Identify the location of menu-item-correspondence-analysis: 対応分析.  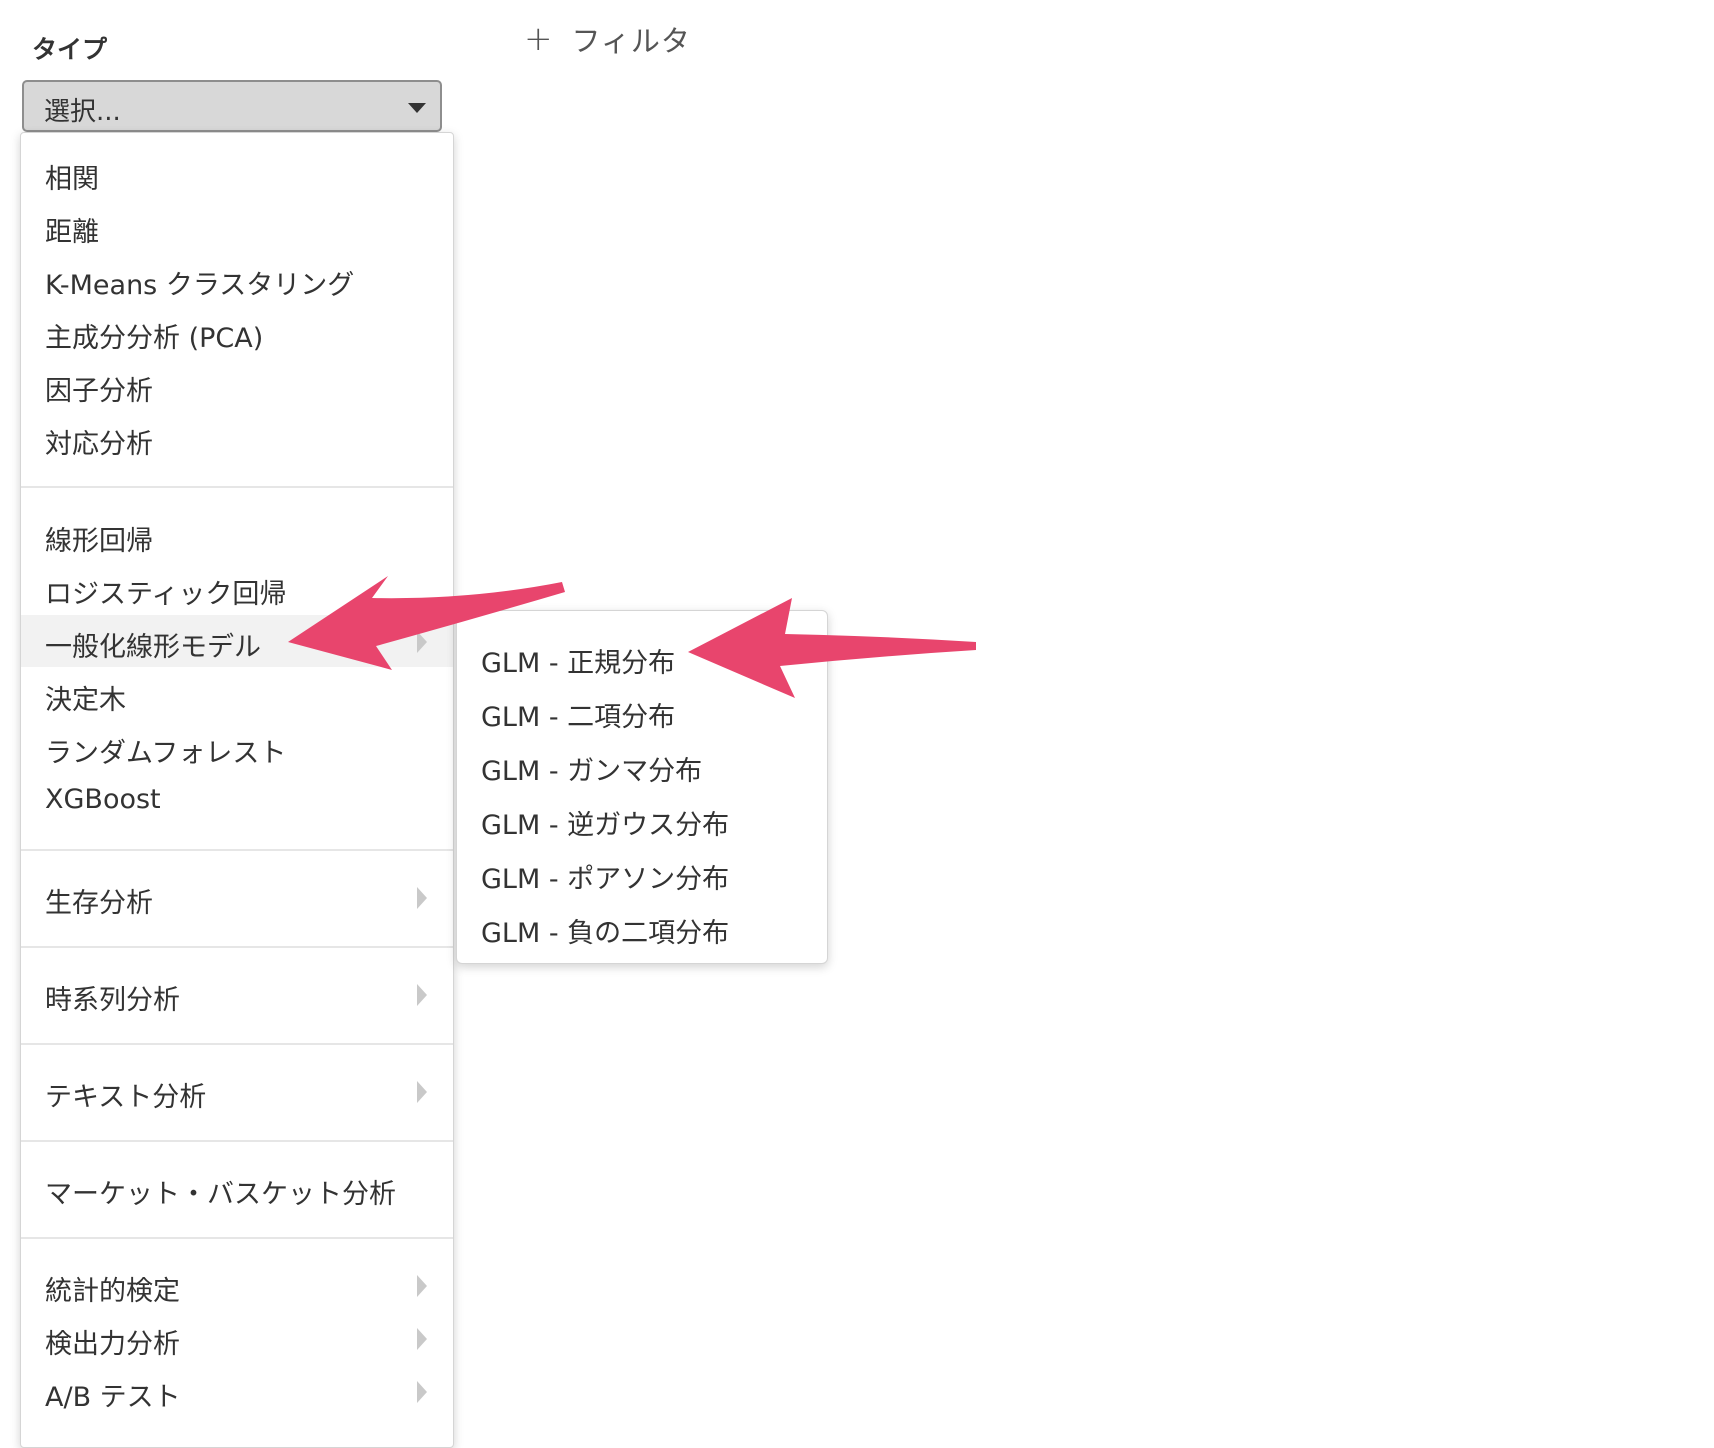
(237, 438).